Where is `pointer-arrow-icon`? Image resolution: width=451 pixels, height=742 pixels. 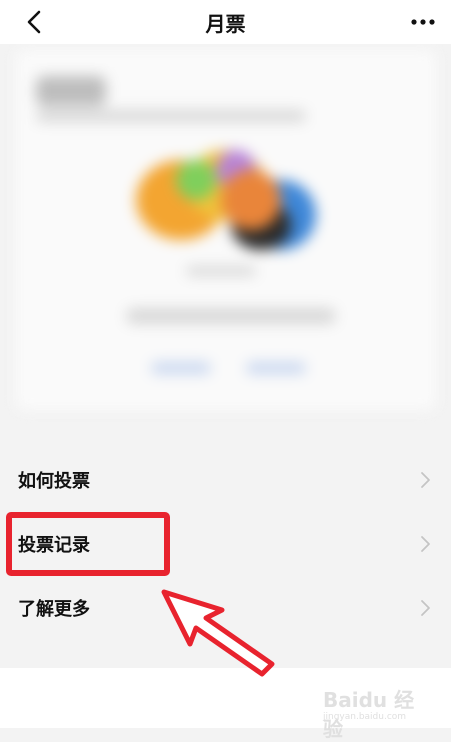
pointer-arrow-icon is located at coordinates (218, 633).